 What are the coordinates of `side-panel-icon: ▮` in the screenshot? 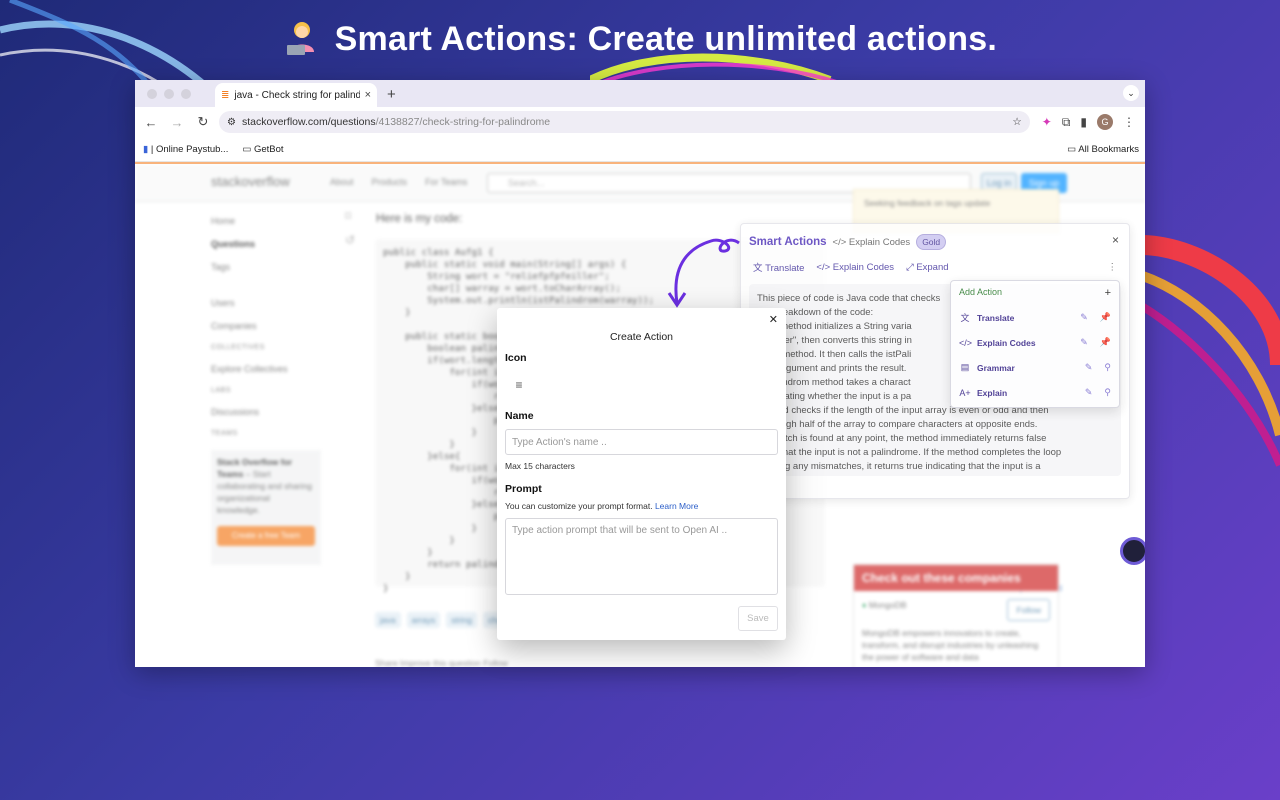 It's located at (1083, 122).